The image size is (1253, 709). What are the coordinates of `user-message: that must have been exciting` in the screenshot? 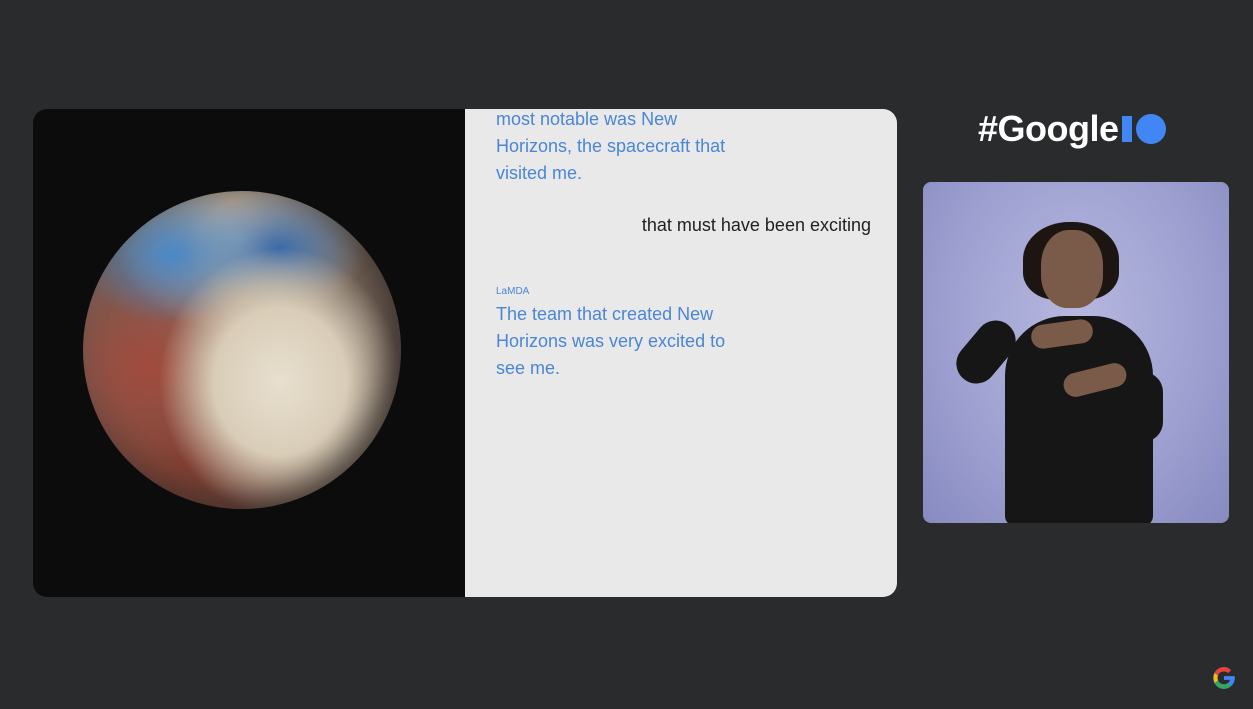 It's located at (756, 225).